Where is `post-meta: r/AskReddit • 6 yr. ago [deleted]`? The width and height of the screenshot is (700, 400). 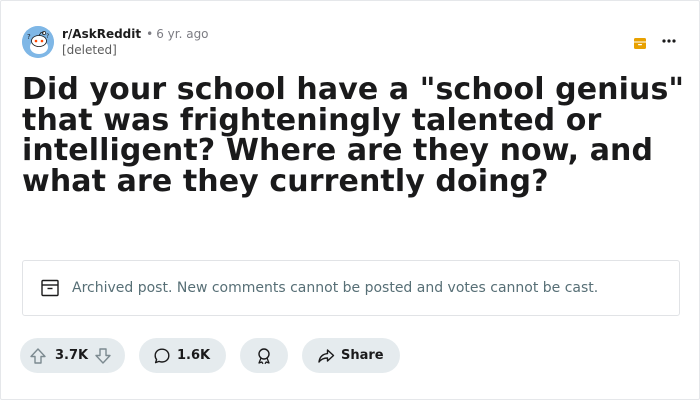
post-meta: r/AskReddit • 6 yr. ago [deleted] is located at coordinates (135, 41).